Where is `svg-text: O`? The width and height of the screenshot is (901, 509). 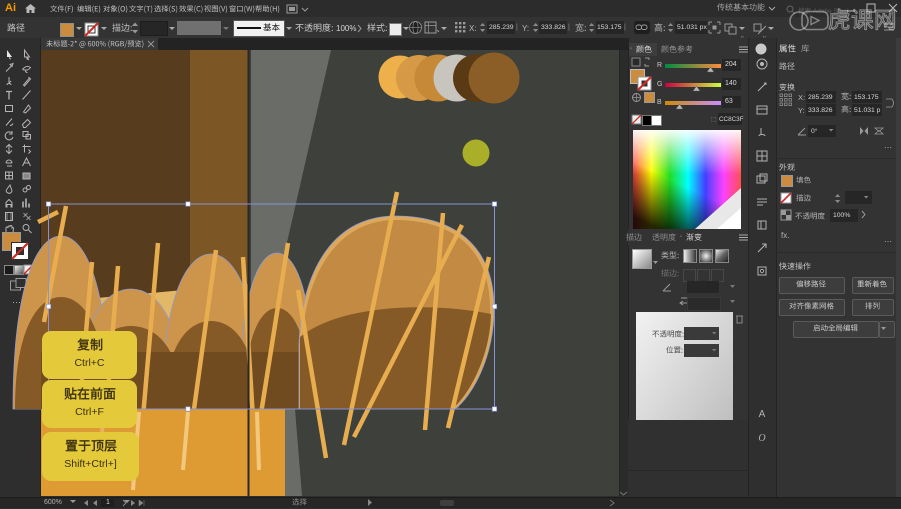
svg-text: O is located at coordinates (761, 438).